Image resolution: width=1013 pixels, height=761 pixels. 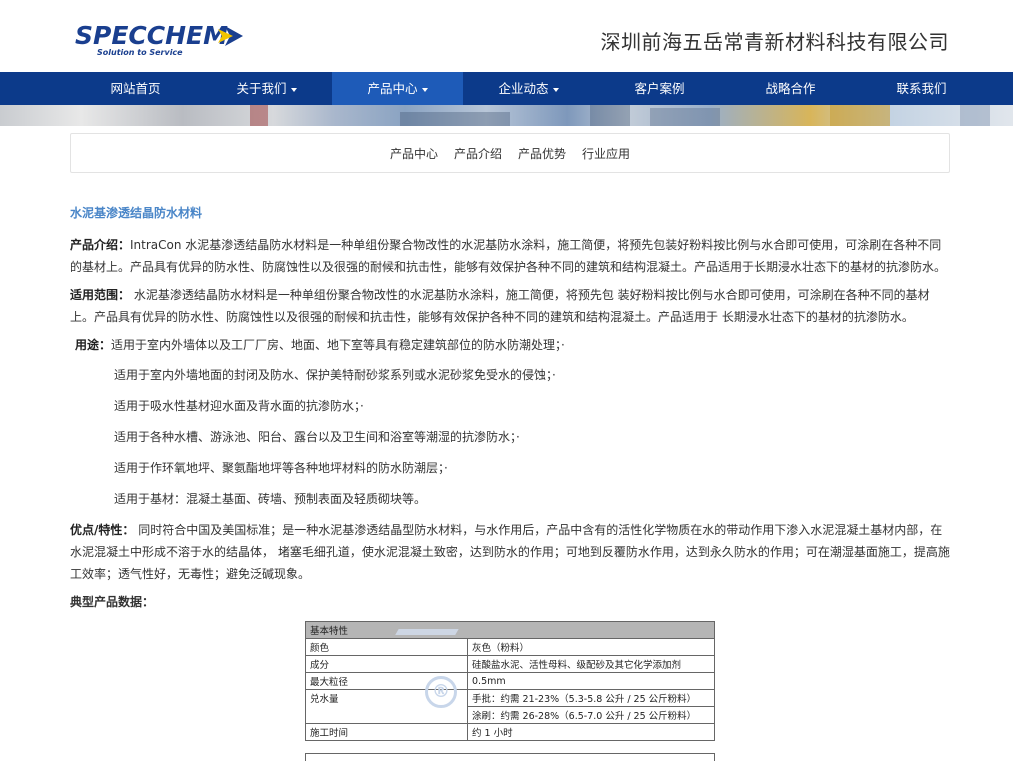 I want to click on use-label: 用途：, so click(x=93, y=345).